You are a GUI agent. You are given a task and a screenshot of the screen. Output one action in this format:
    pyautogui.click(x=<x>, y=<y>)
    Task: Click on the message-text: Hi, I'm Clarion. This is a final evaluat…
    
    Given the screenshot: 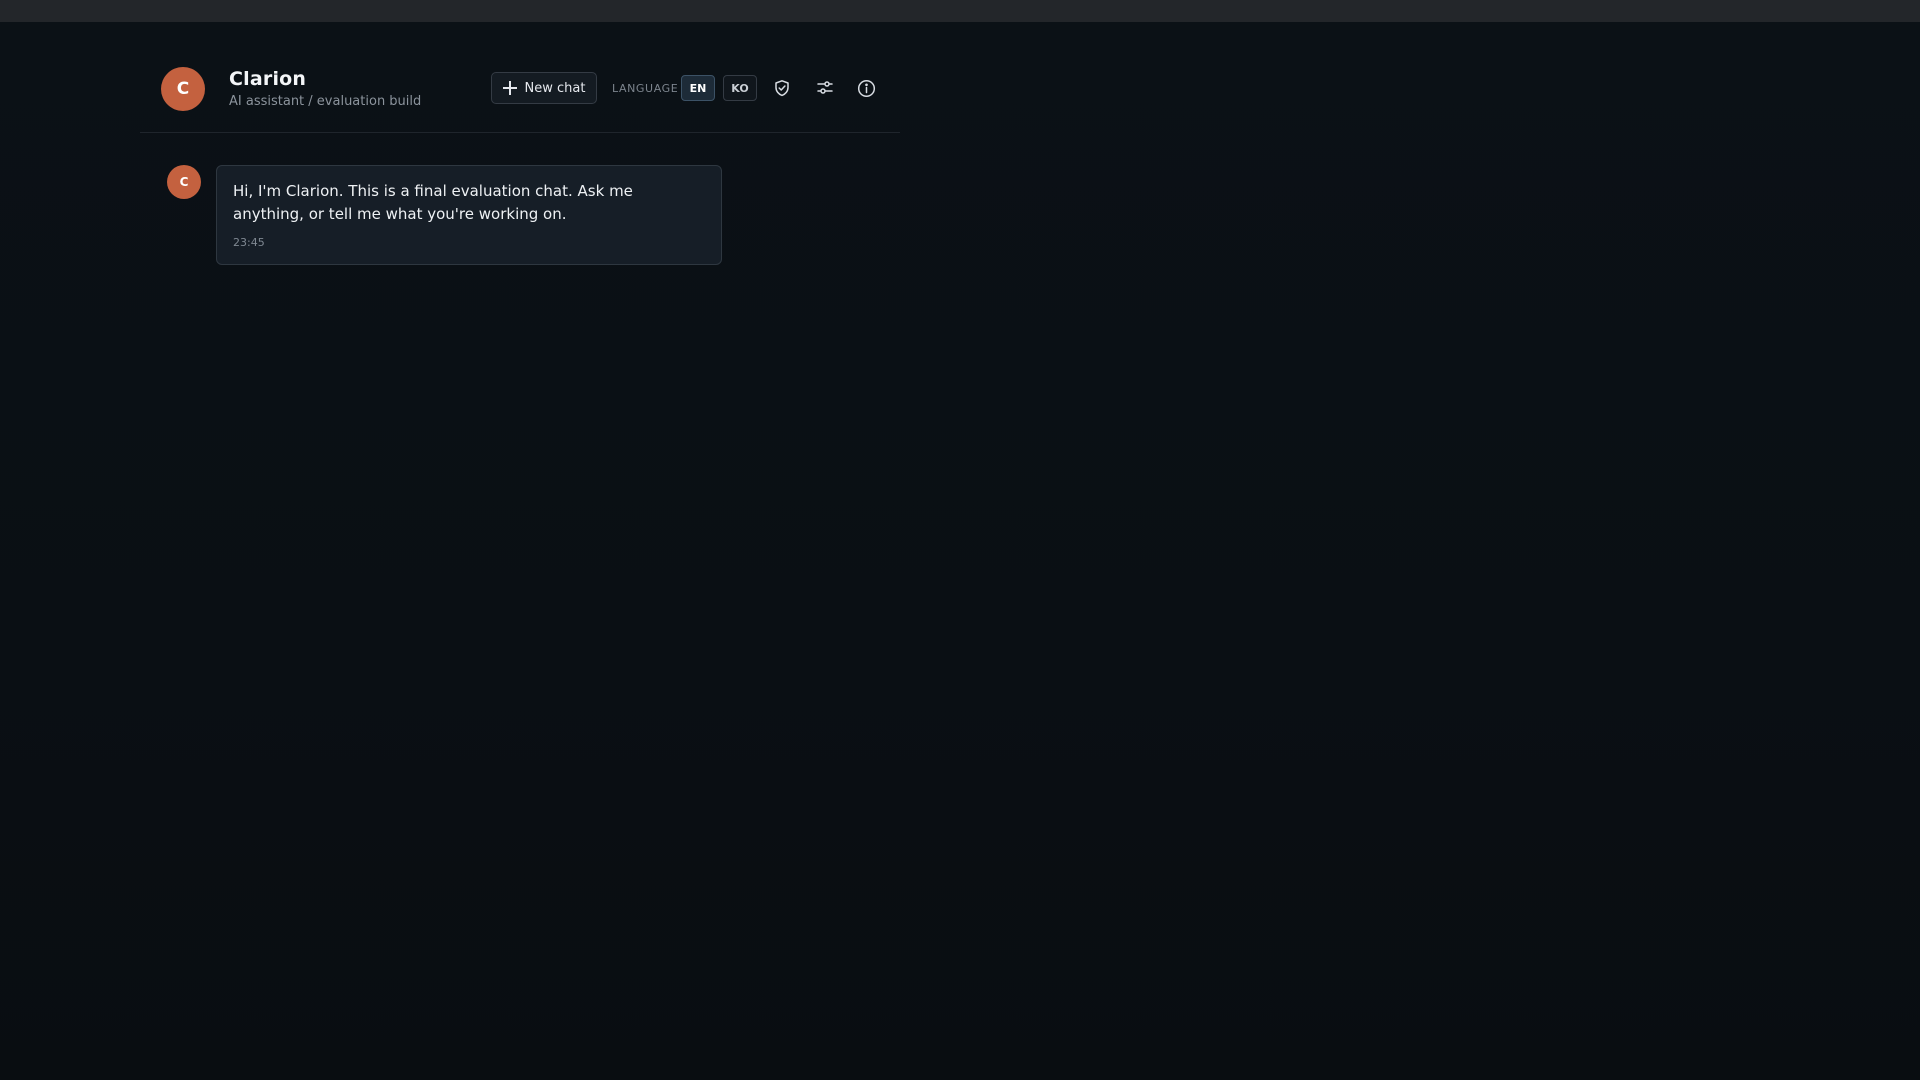 What is the action you would take?
    pyautogui.click(x=433, y=202)
    